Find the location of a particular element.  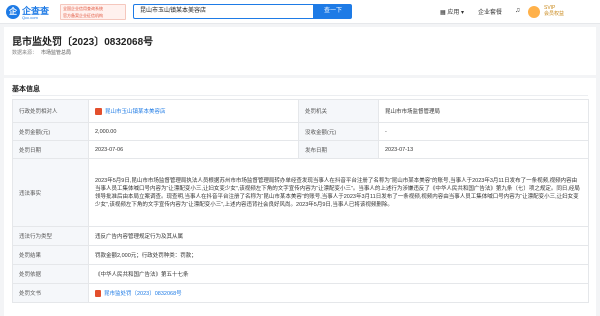

doc-label: 处罚文书 is located at coordinates (50, 293).